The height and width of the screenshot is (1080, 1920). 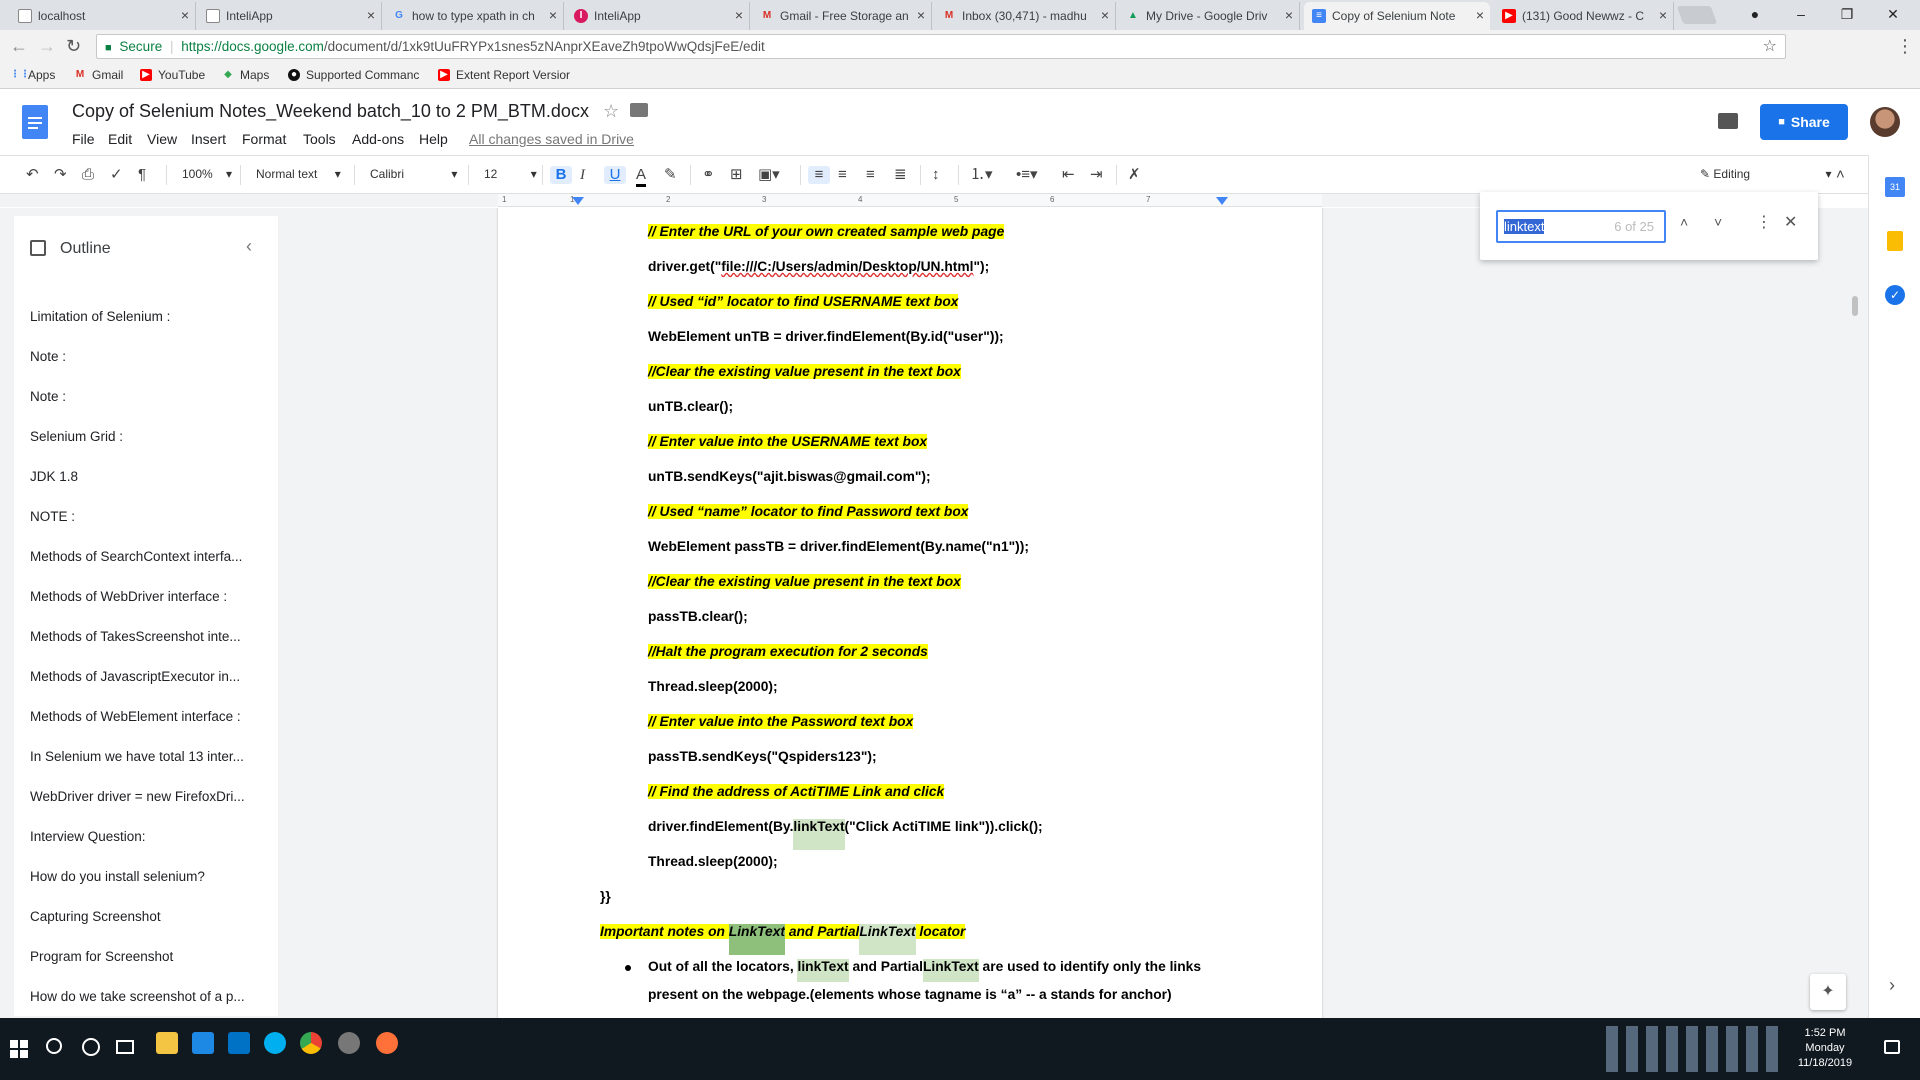 I want to click on outline-item: NOTE :, so click(x=150, y=516).